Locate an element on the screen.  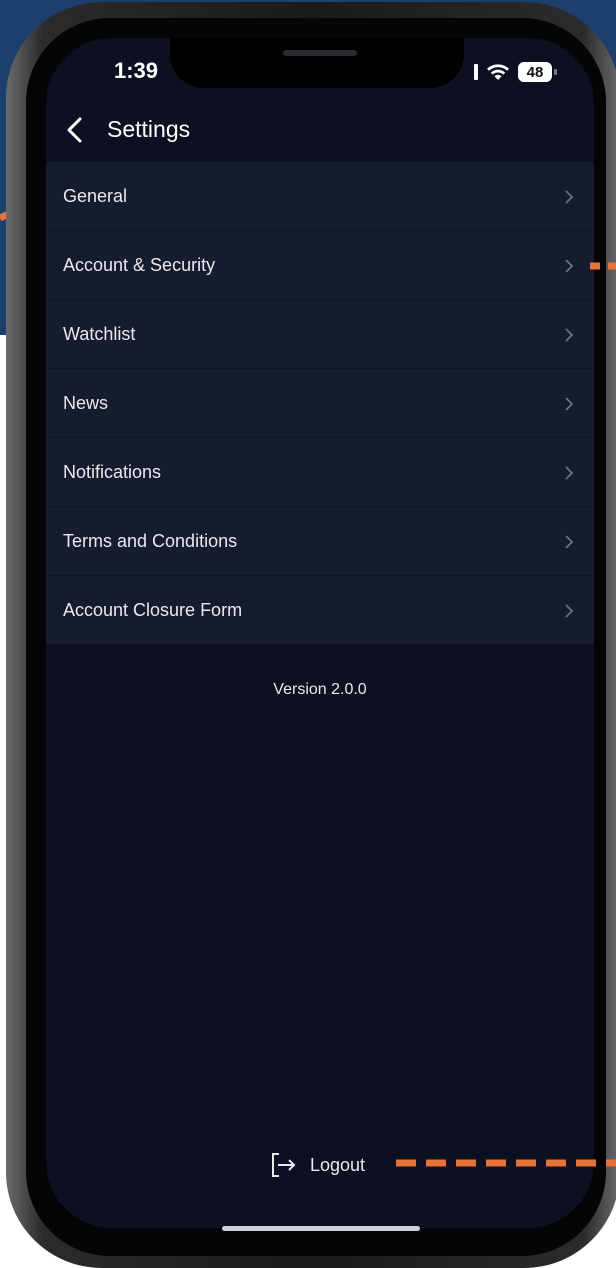
annotation-dash-right-top is located at coordinates (603, 266).